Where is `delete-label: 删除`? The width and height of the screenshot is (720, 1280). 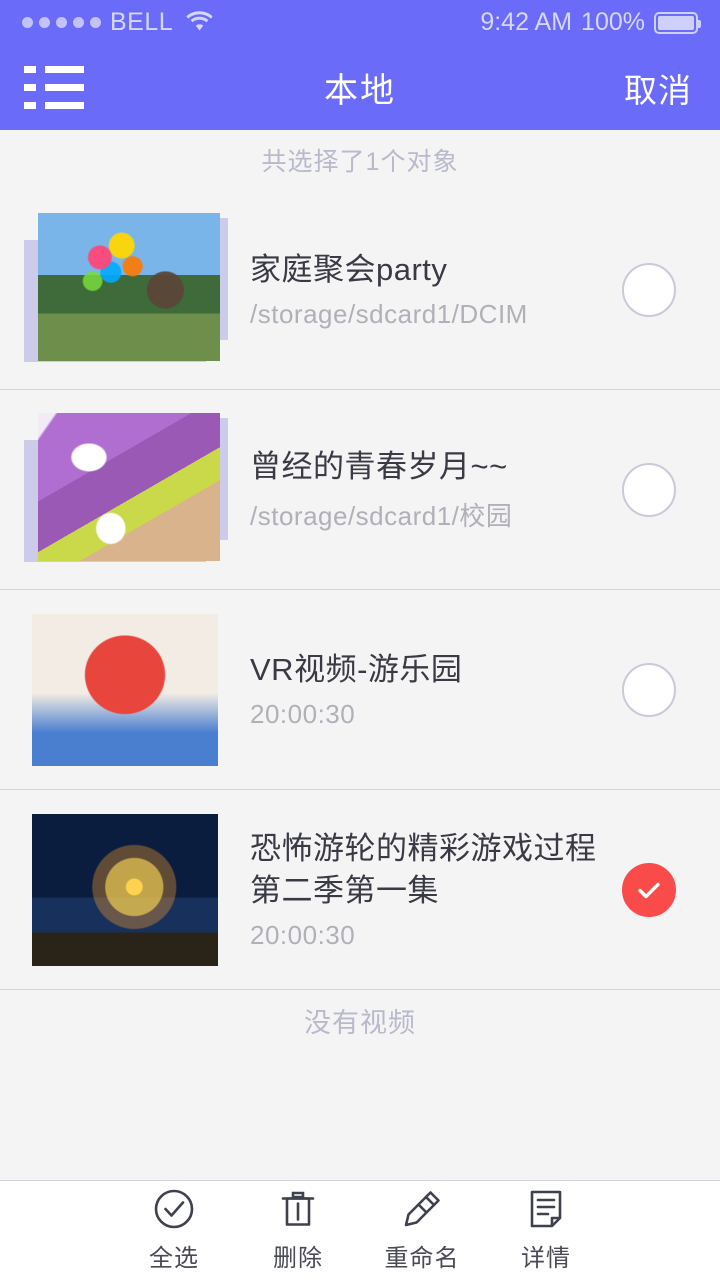
delete-label: 删除 is located at coordinates (298, 1258).